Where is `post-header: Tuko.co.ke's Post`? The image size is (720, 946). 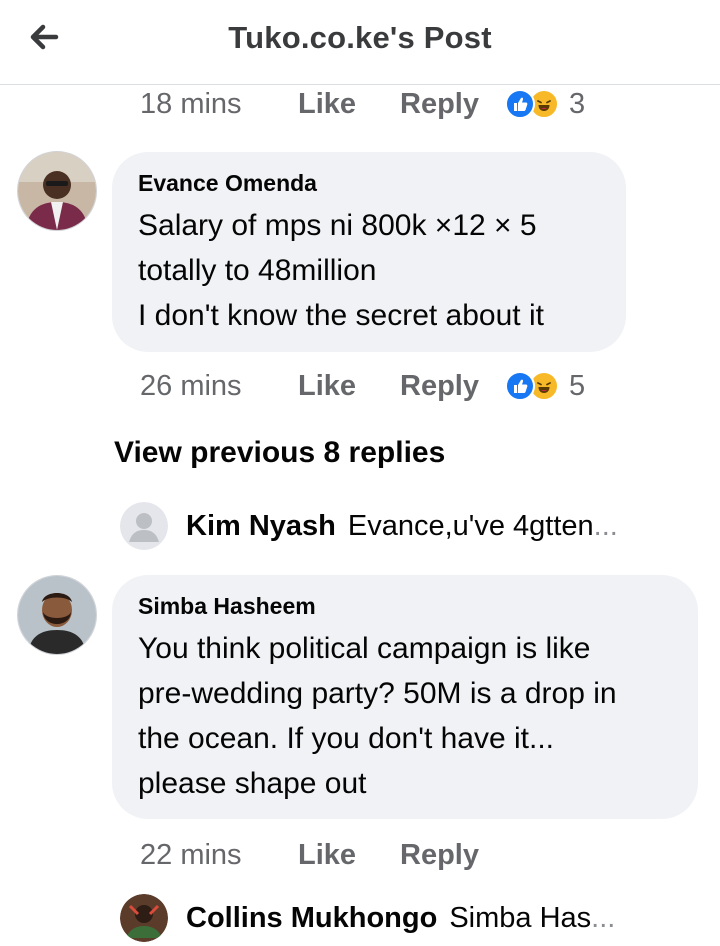
post-header: Tuko.co.ke's Post is located at coordinates (360, 42).